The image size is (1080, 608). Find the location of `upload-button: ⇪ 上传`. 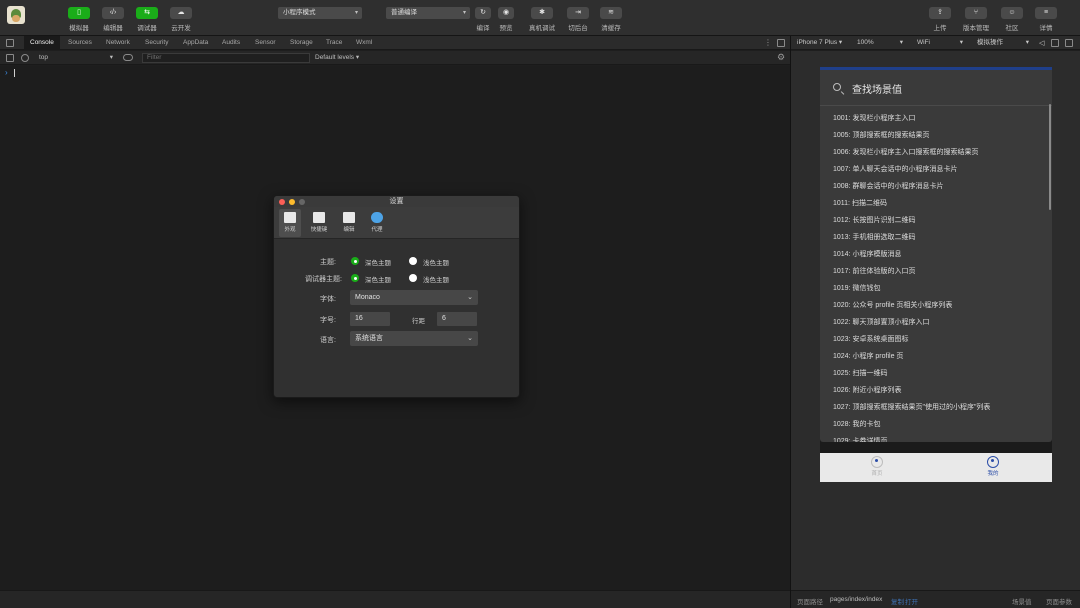

upload-button: ⇪ 上传 is located at coordinates (940, 19).